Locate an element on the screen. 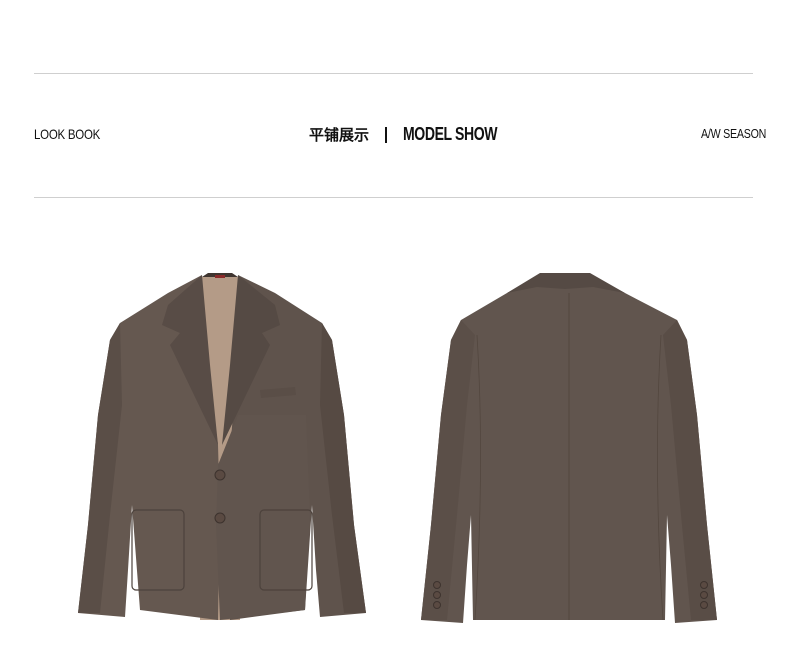  bottom-divider is located at coordinates (393, 197).